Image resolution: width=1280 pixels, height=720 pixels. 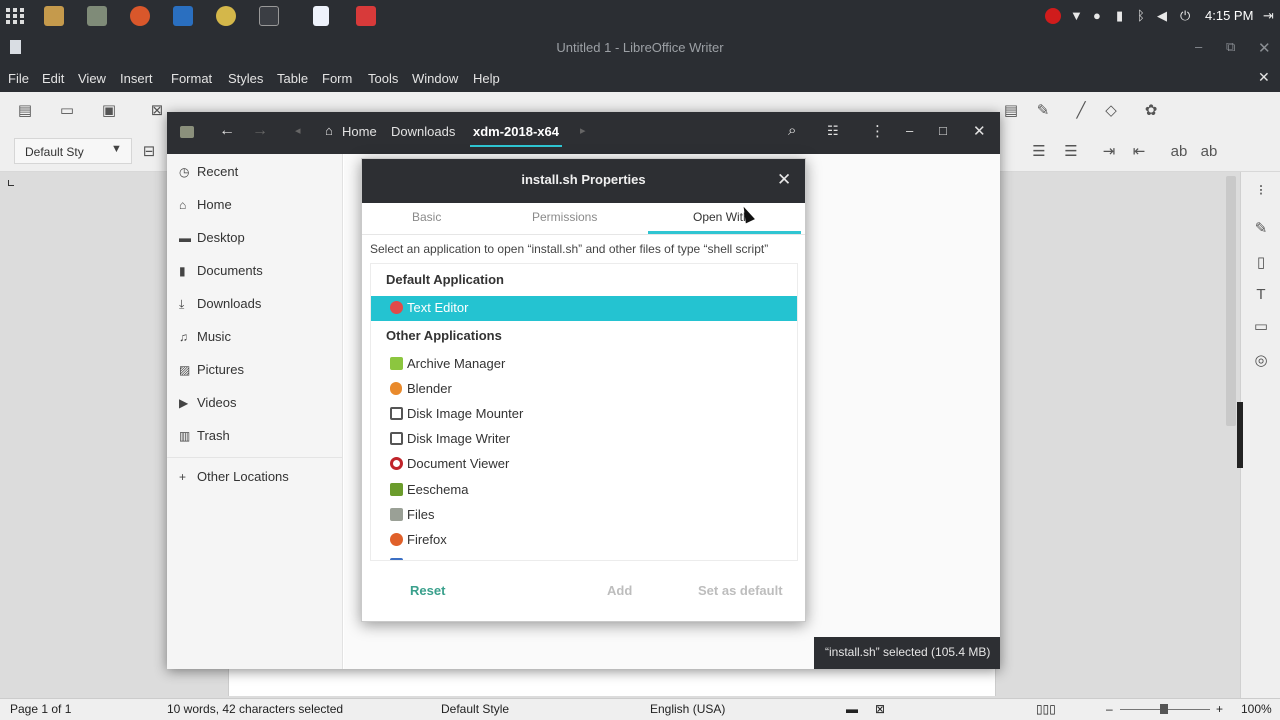 What do you see at coordinates (584, 490) in the screenshot?
I see `app-item-eeschema: Eeschema` at bounding box center [584, 490].